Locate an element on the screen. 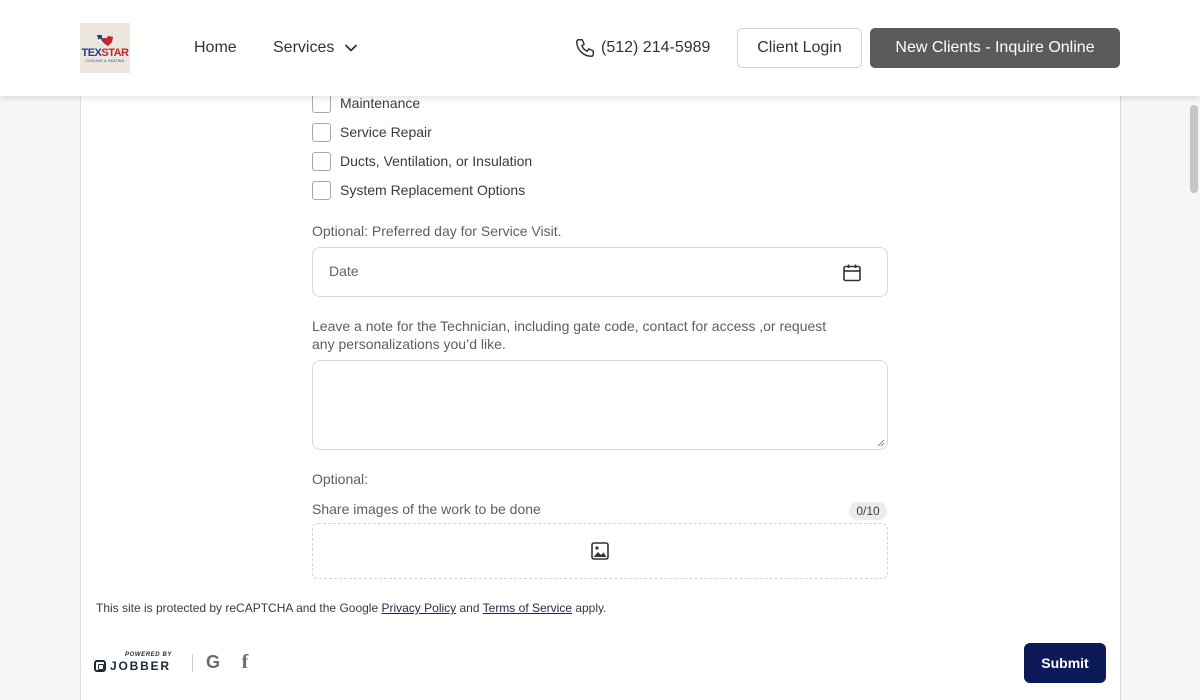 The width and height of the screenshot is (1200, 700). phone-number: (512) 214-5989 is located at coordinates (656, 47).